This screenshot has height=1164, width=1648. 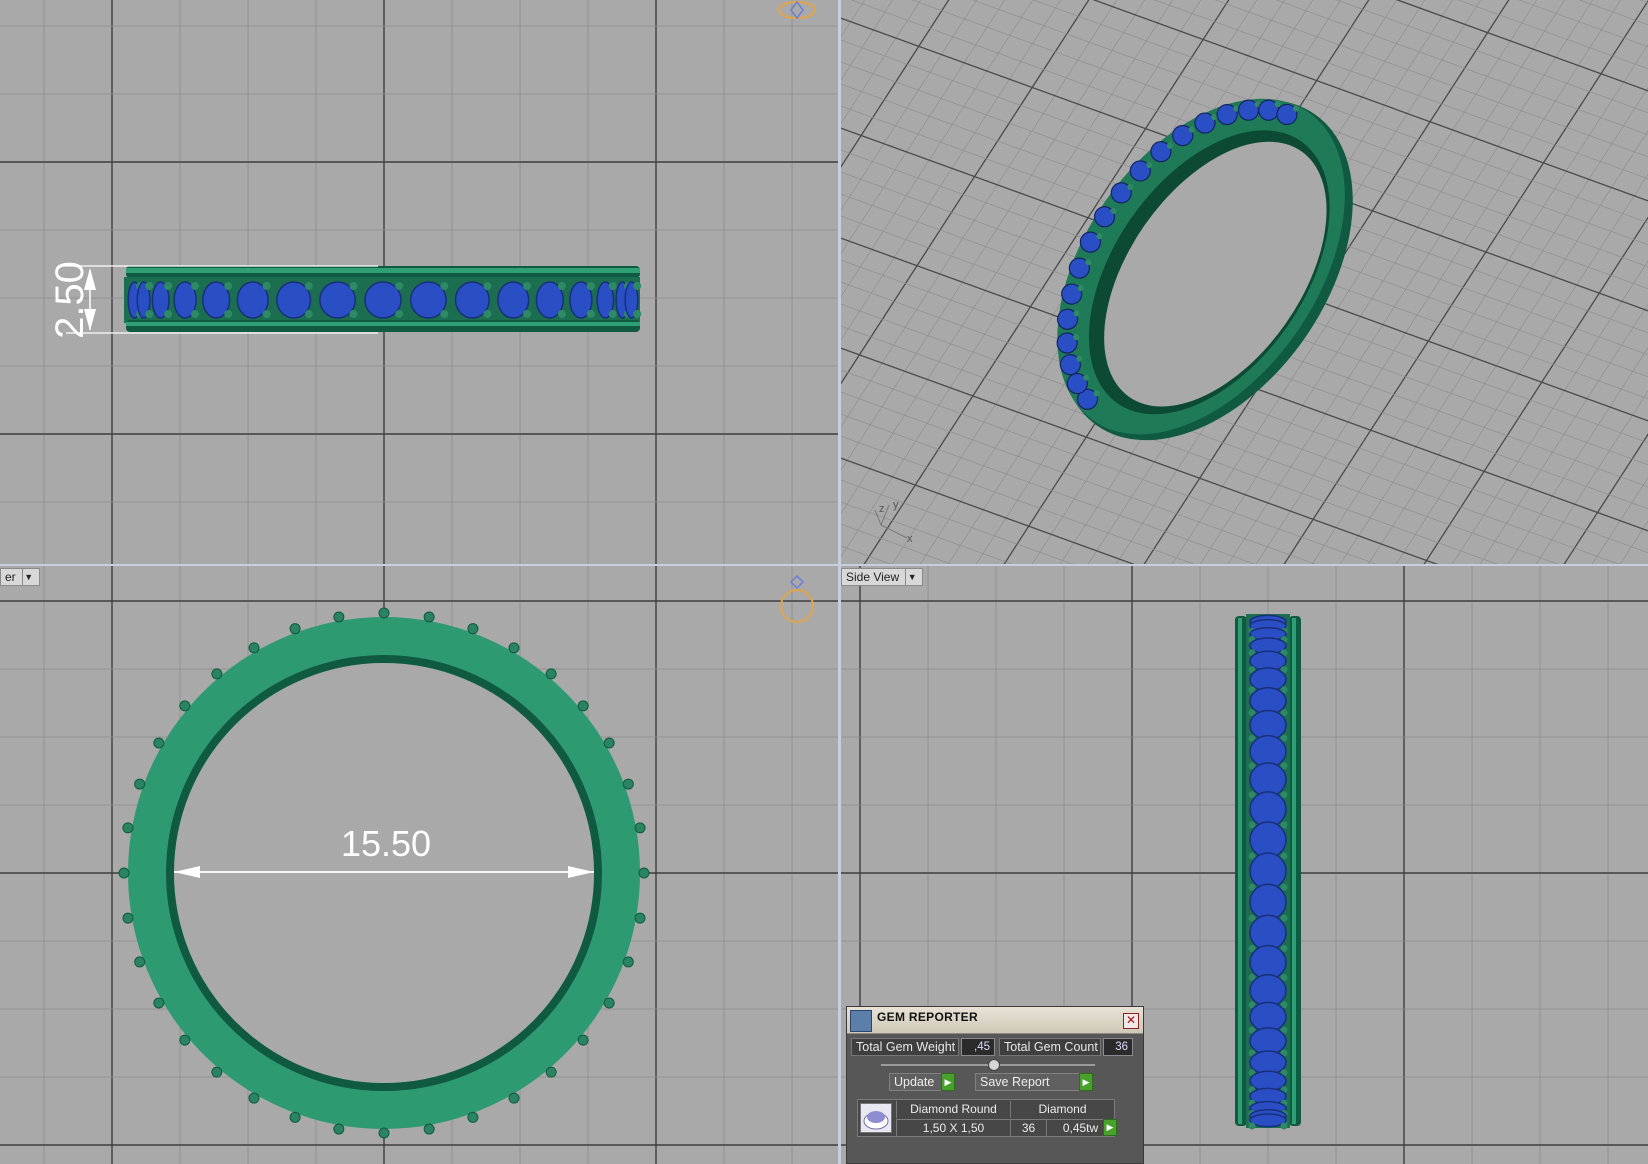 I want to click on save-report-button-label: Save Report, so click(x=1015, y=1082).